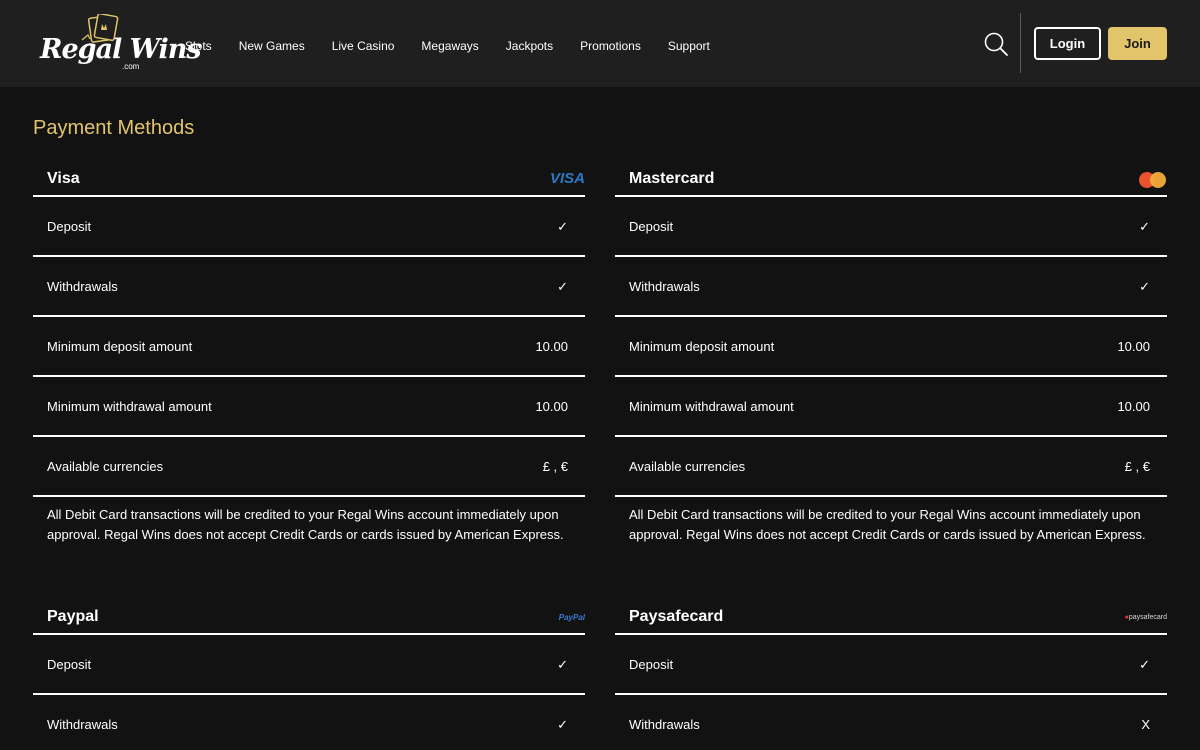  Describe the element at coordinates (529, 46) in the screenshot. I see `nav-item-jackpots: Jackpots` at that location.